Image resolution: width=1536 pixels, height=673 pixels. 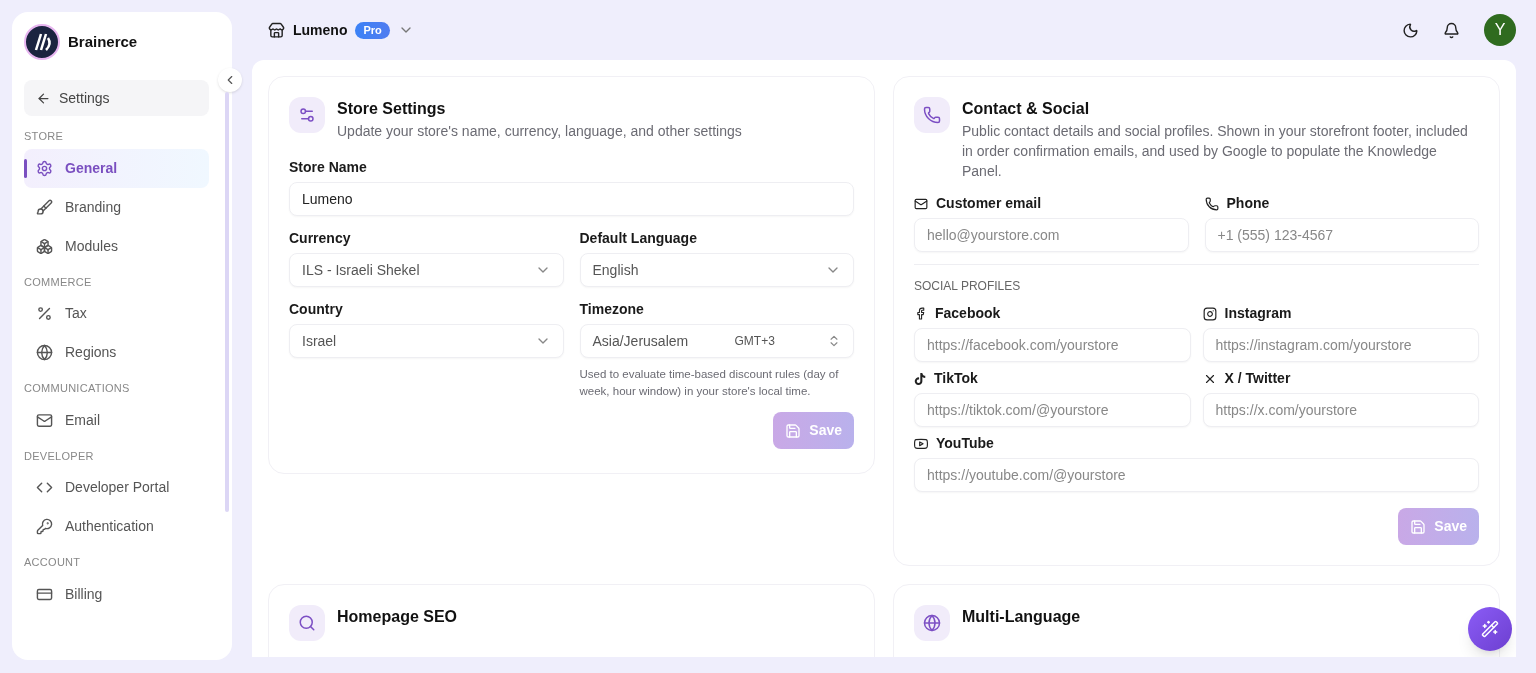 I want to click on help-text: Used to evaluate time-based discount rules (day of week, hour window) in your store's local time., so click(x=709, y=383).